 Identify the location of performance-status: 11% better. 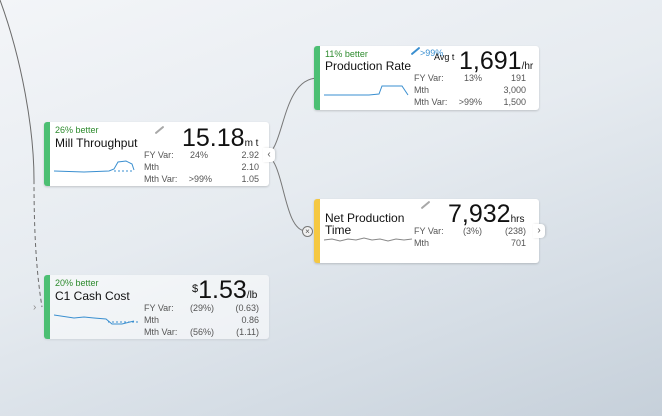
(346, 54).